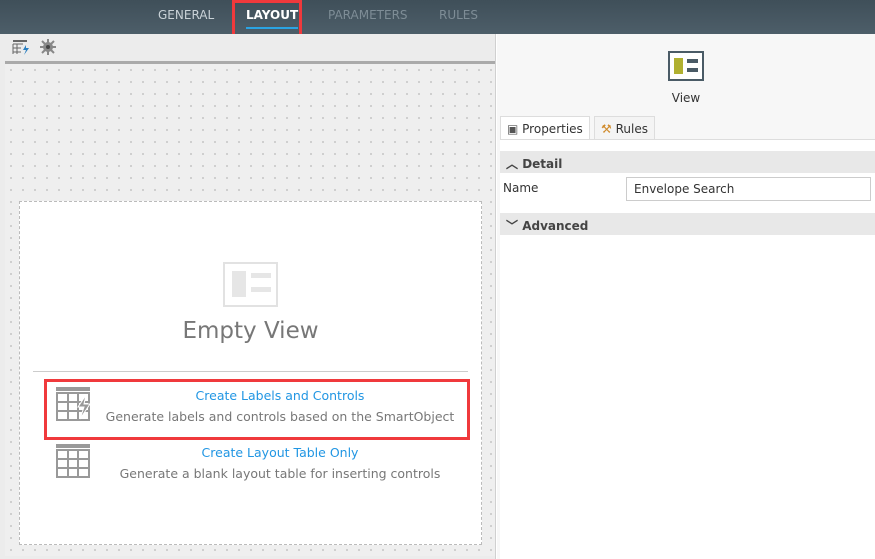  What do you see at coordinates (21, 47) in the screenshot?
I see `auto-generate-icon` at bounding box center [21, 47].